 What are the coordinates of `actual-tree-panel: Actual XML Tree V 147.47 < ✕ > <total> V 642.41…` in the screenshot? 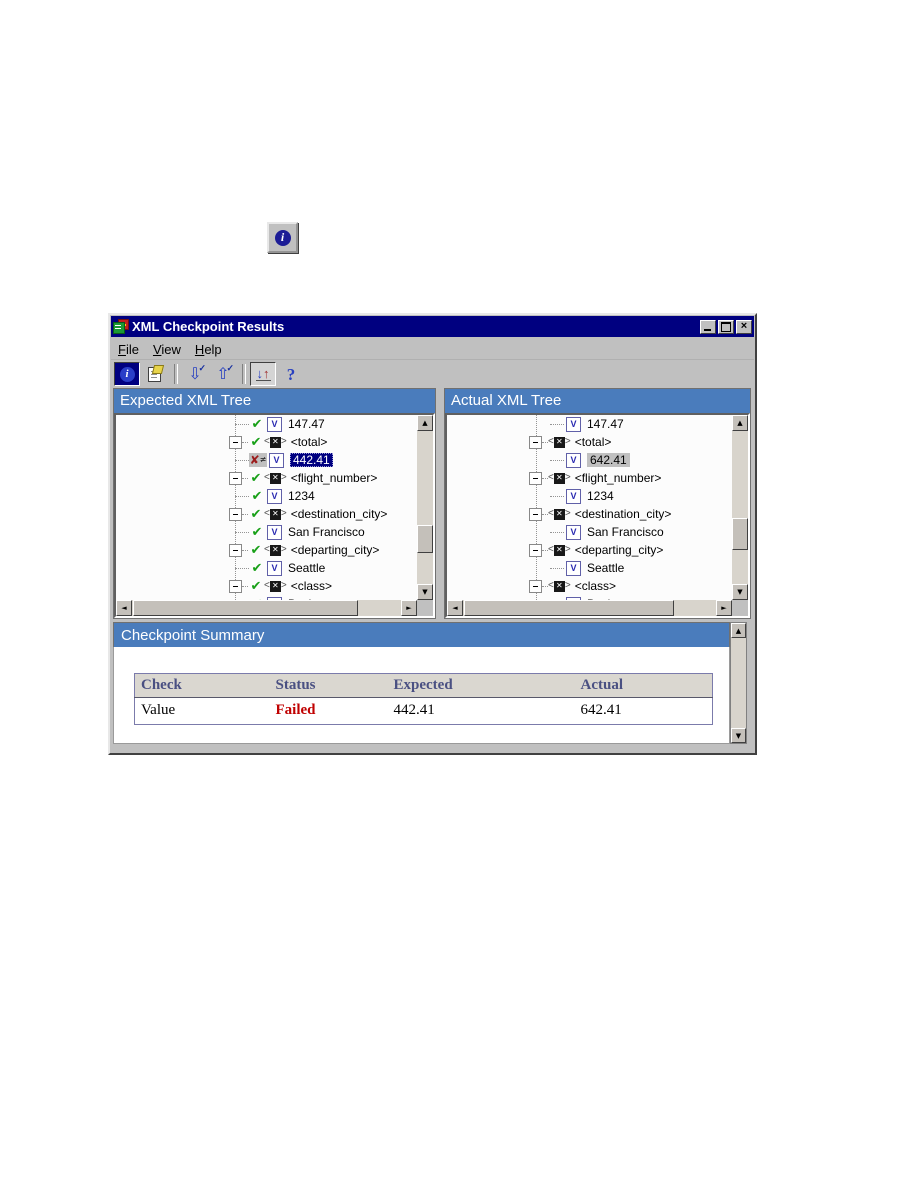 It's located at (597, 503).